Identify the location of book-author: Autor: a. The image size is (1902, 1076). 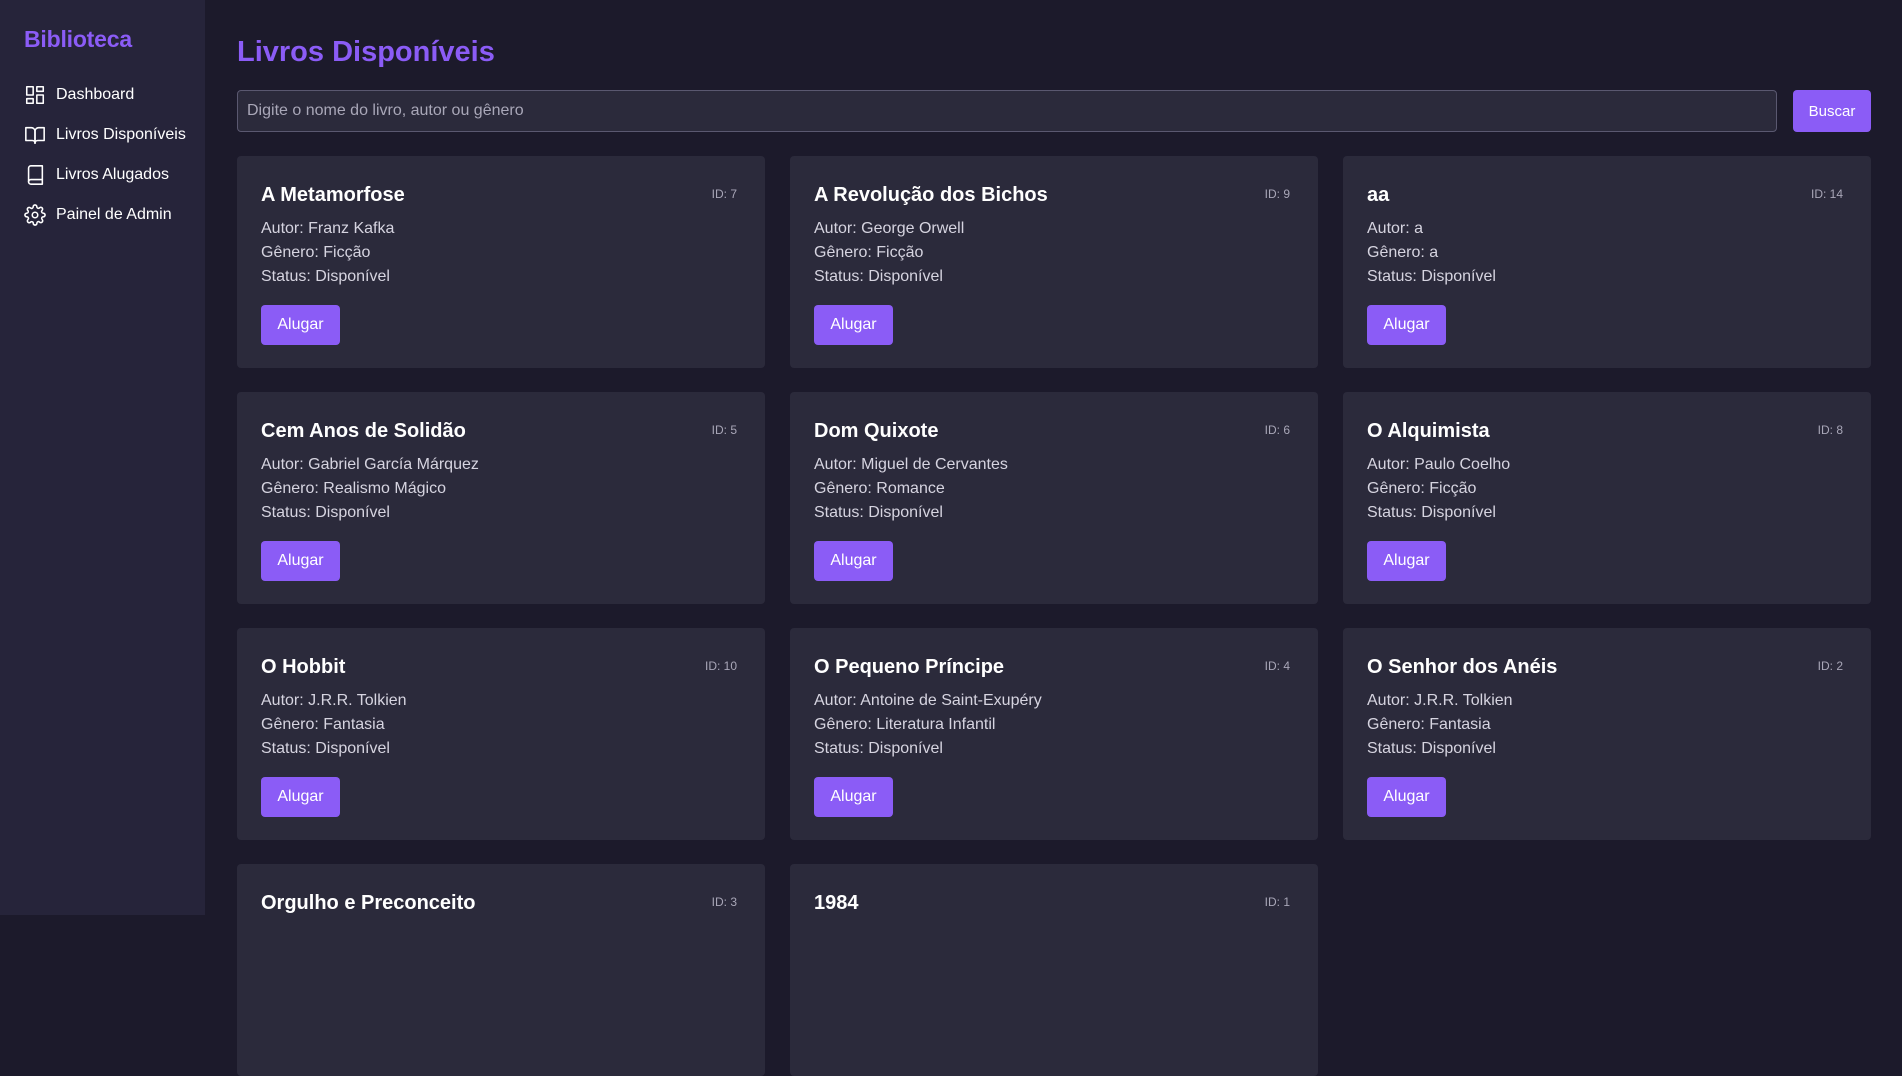
(1395, 228).